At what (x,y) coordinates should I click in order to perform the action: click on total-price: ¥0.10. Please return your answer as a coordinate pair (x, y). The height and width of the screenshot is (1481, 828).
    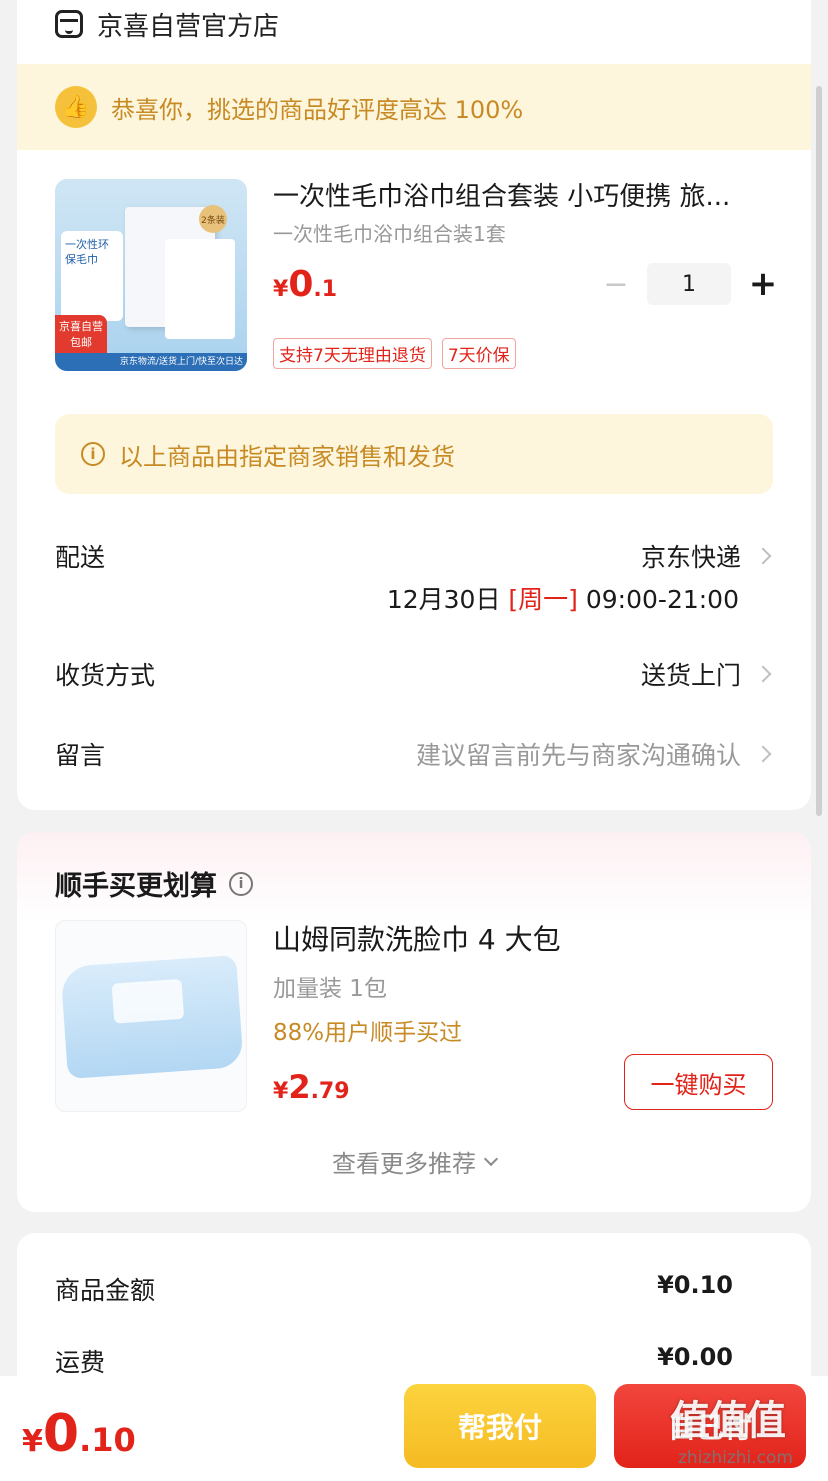
    Looking at the image, I should click on (79, 1434).